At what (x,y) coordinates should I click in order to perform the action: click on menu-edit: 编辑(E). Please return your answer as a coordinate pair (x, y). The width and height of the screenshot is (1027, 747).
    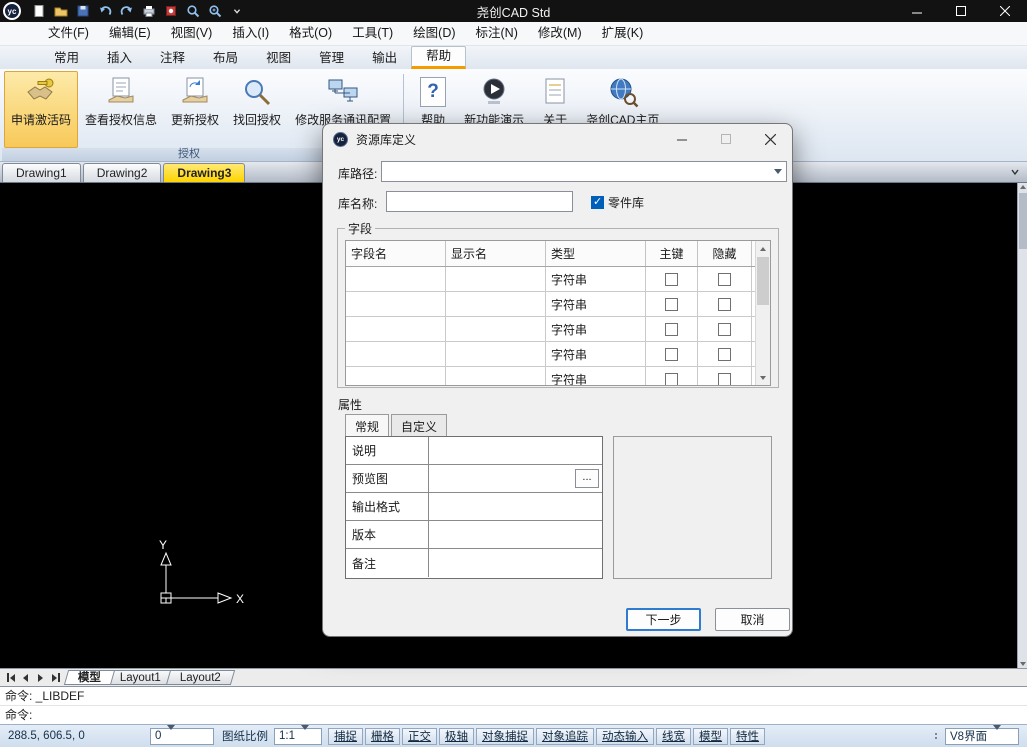
    Looking at the image, I should click on (130, 33).